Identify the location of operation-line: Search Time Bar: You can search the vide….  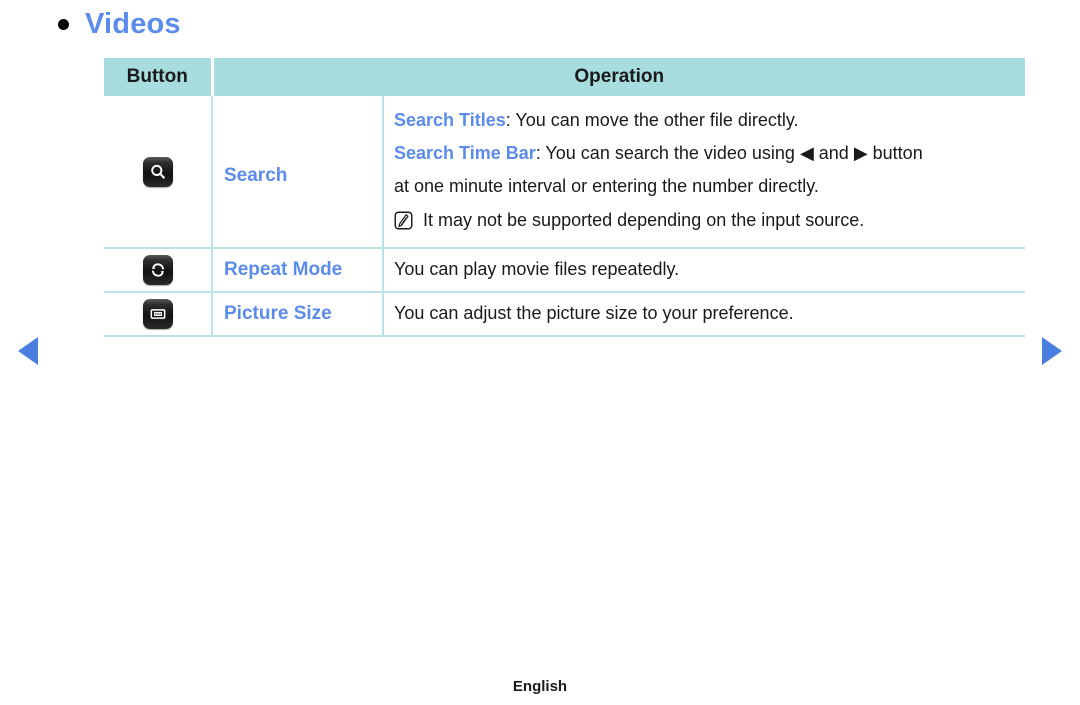
(709, 153).